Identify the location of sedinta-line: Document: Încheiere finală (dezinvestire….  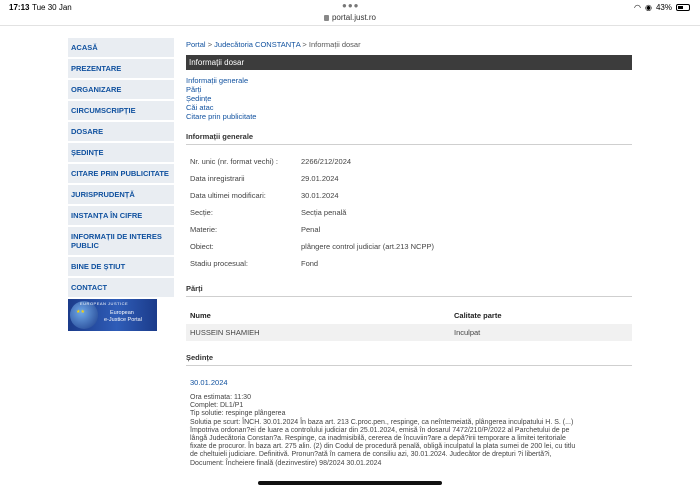
(286, 463).